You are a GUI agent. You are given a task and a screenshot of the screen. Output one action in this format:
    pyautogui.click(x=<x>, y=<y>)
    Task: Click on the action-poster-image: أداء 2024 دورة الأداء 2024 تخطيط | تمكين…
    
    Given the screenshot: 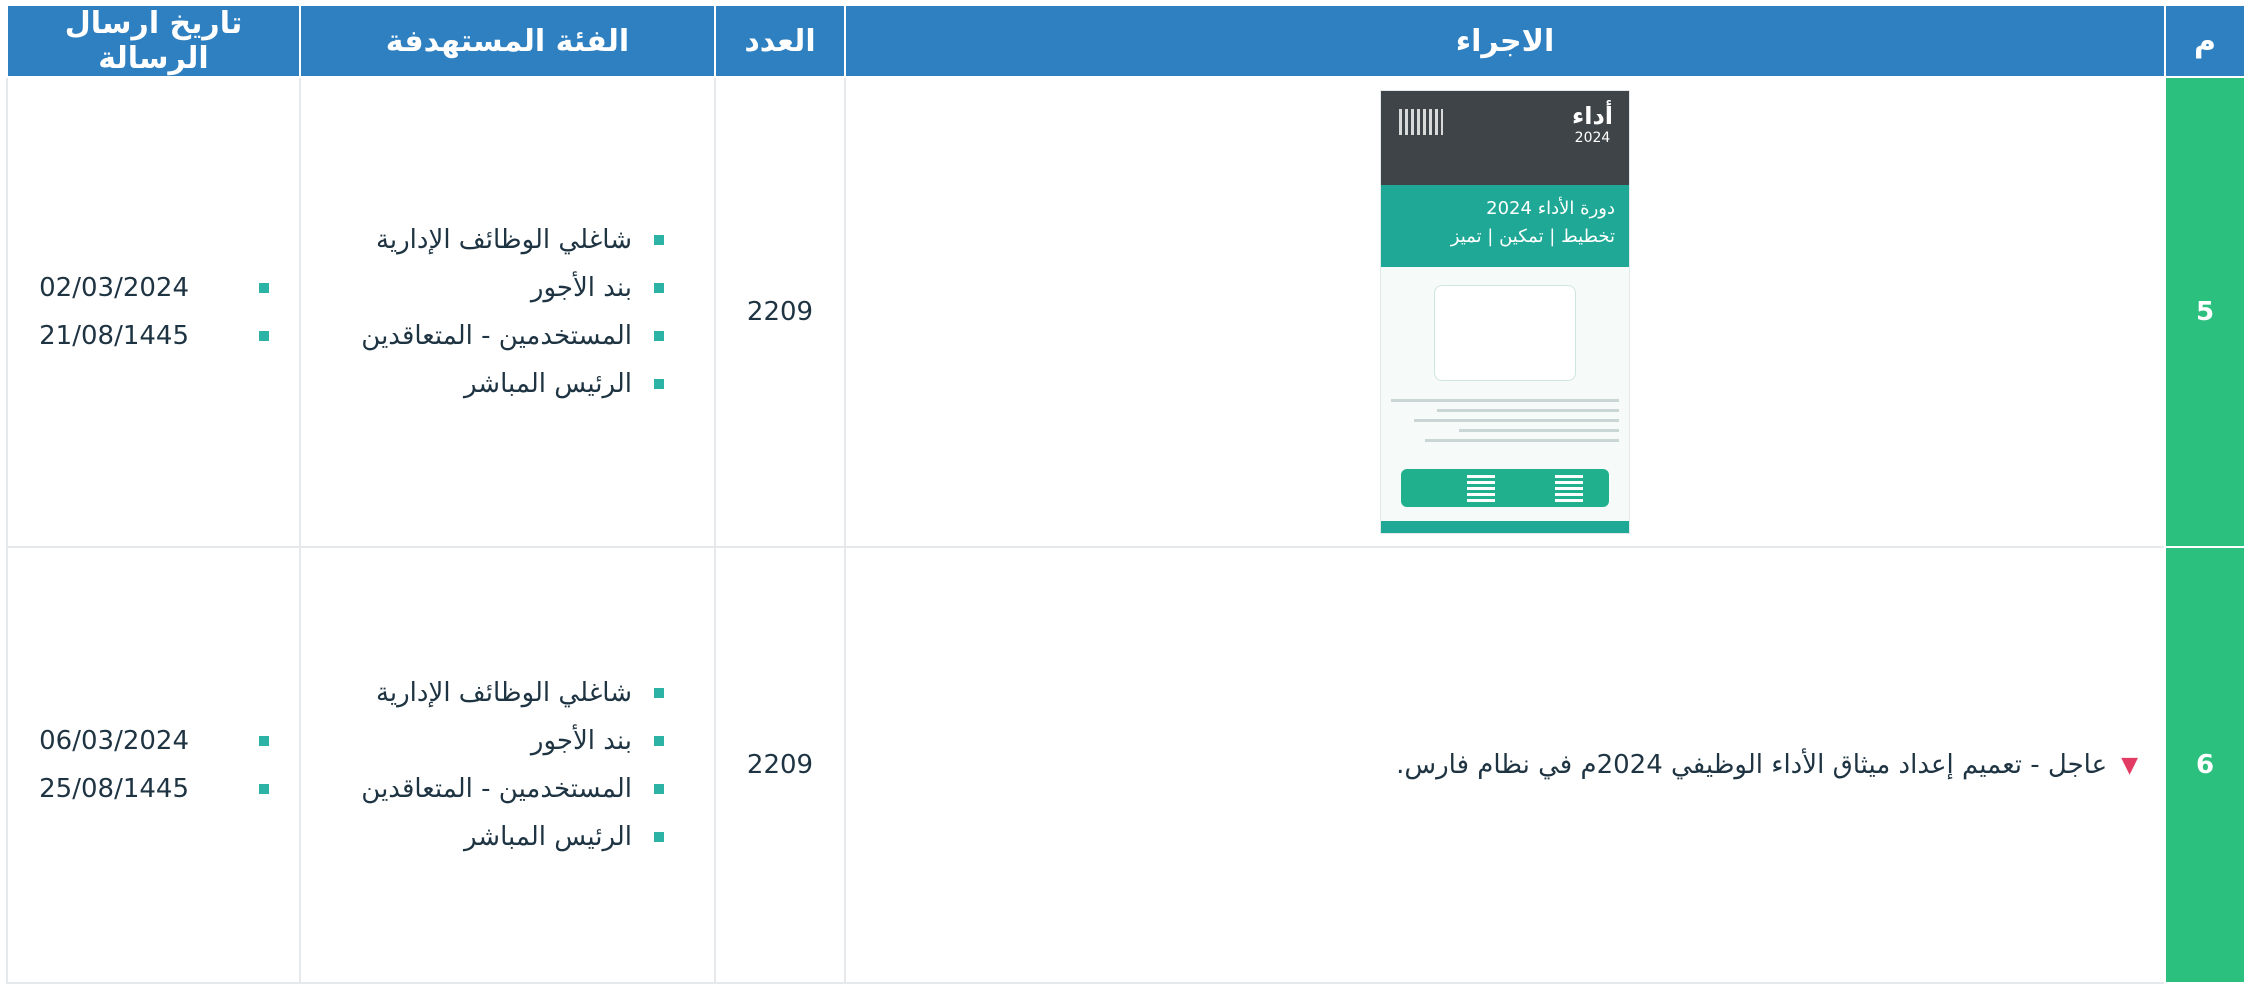 What is the action you would take?
    pyautogui.click(x=1505, y=312)
    